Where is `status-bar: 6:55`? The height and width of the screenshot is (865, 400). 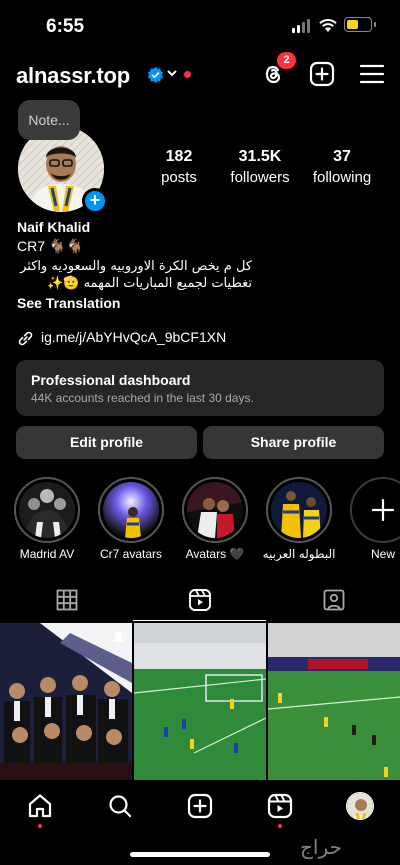
status-bar: 6:55 is located at coordinates (200, 26).